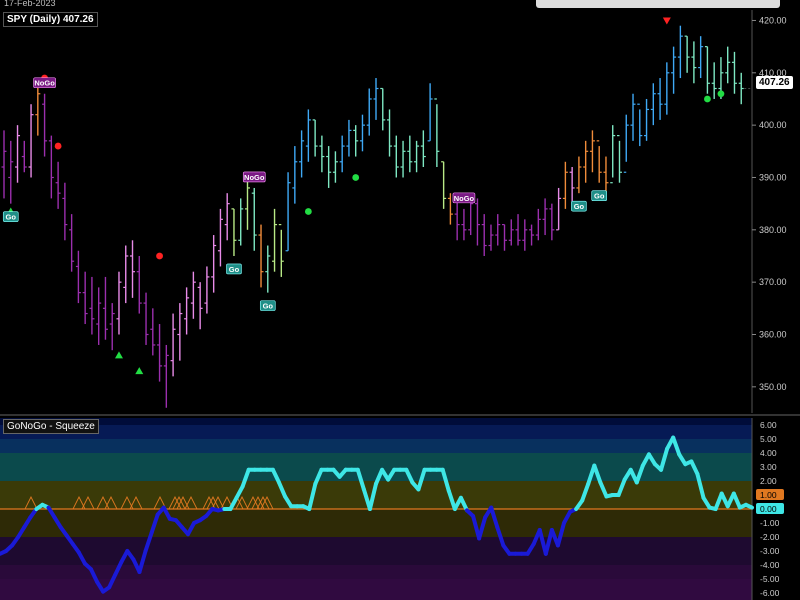  What do you see at coordinates (773, 334) in the screenshot?
I see `price-tick-label: 360.00` at bounding box center [773, 334].